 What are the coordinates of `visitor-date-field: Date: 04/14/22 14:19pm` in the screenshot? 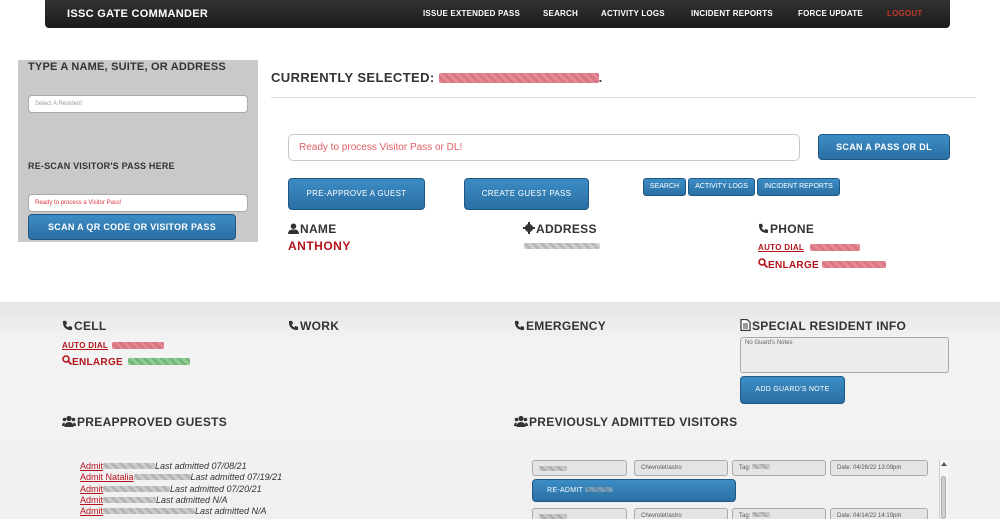 It's located at (879, 513).